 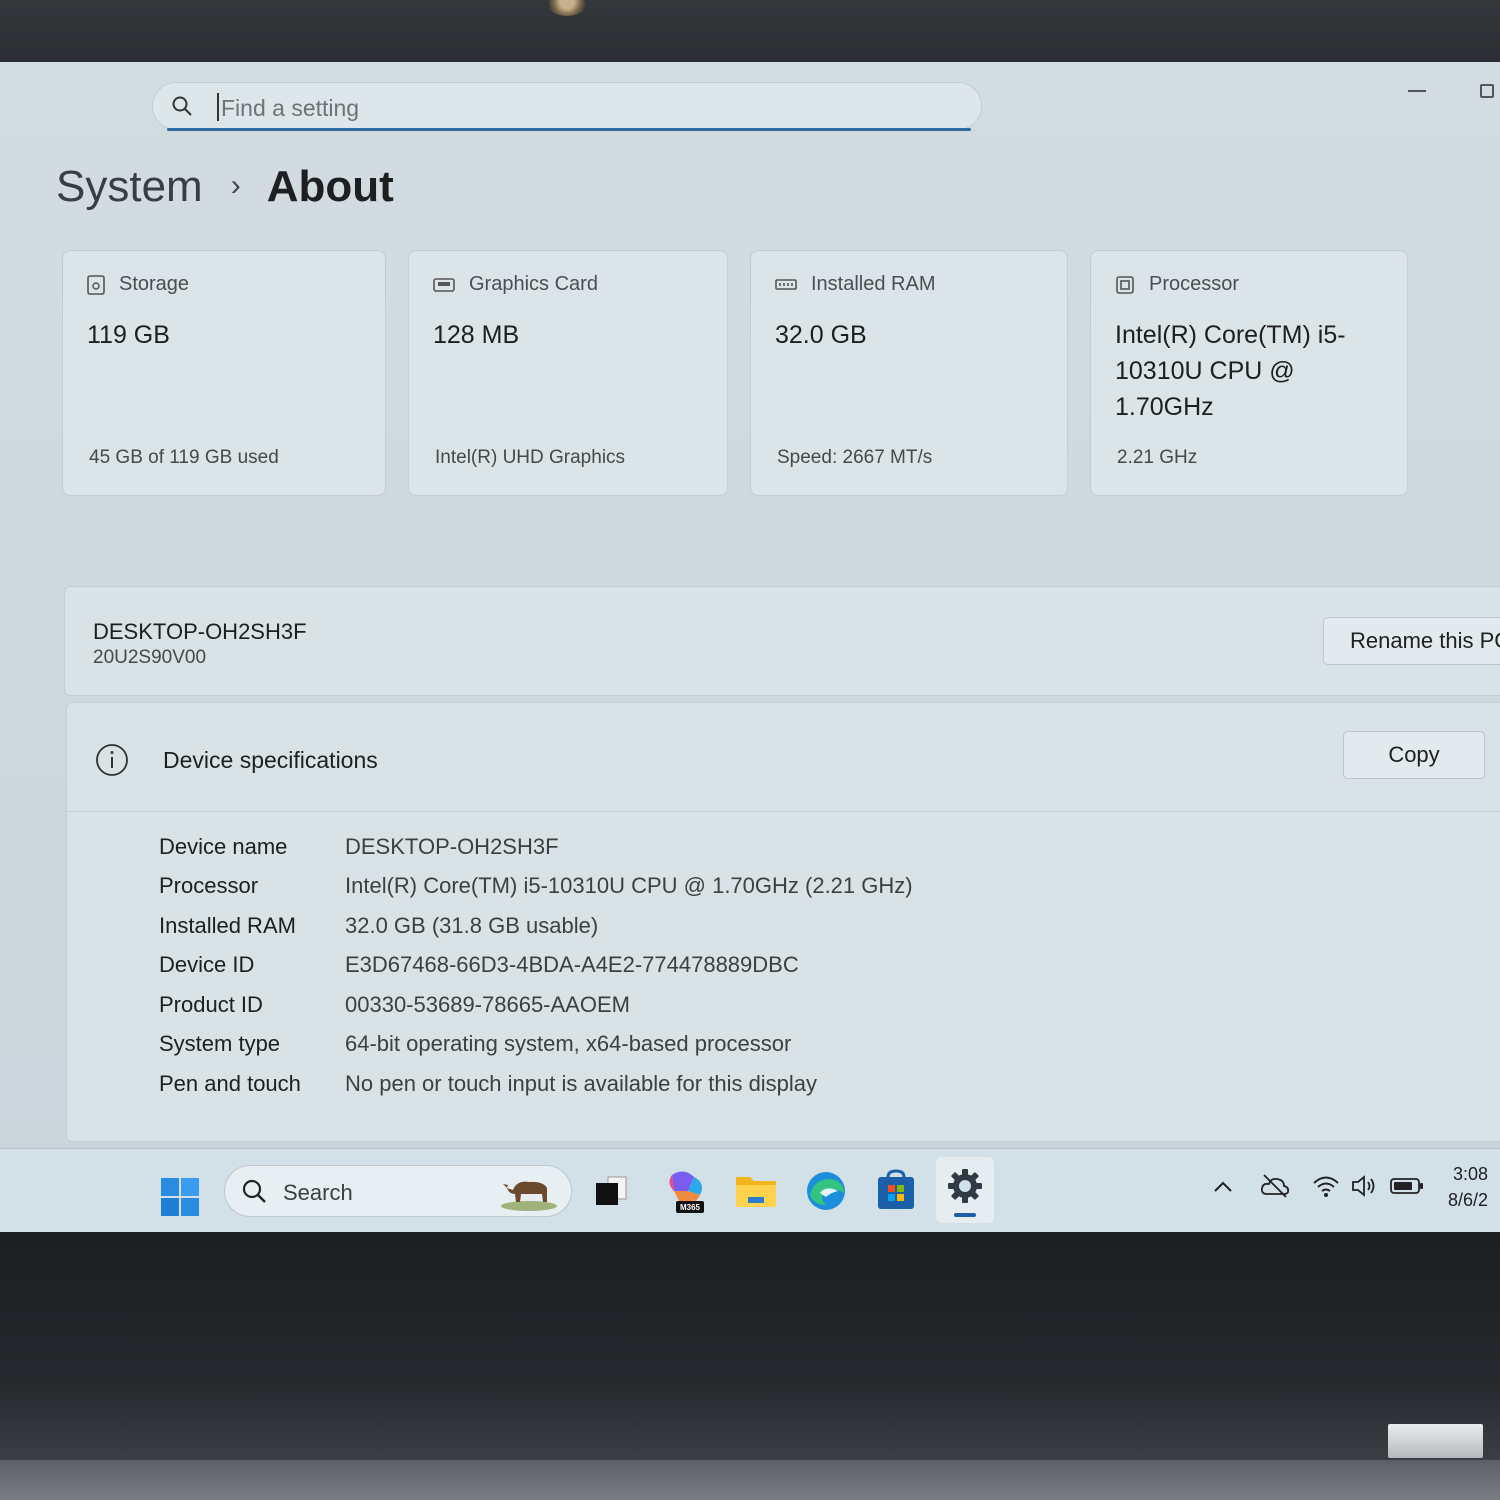 What do you see at coordinates (209, 886) in the screenshot?
I see `spec-label: Processor` at bounding box center [209, 886].